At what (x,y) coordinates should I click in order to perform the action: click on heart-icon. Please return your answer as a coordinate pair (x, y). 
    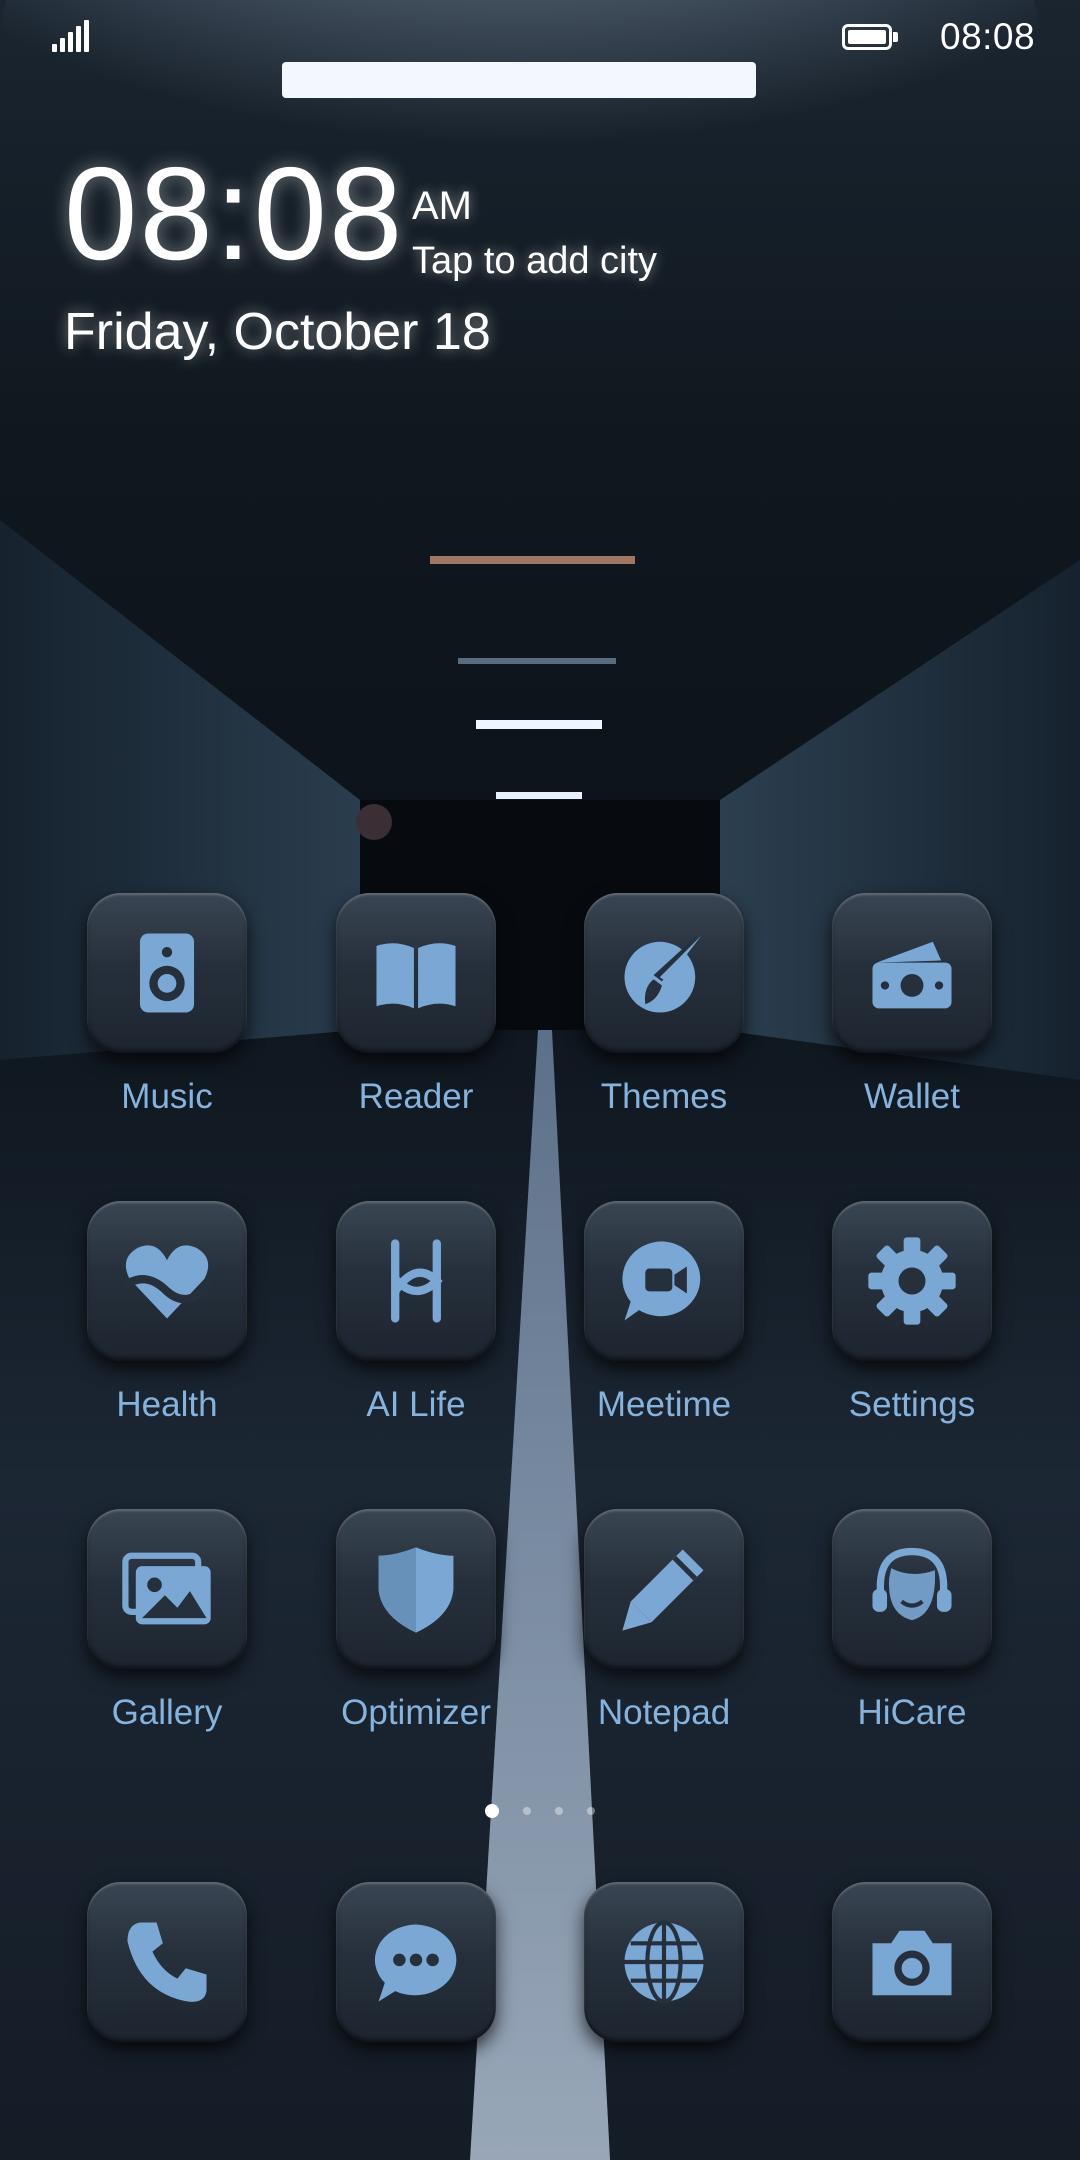
    Looking at the image, I should click on (167, 1281).